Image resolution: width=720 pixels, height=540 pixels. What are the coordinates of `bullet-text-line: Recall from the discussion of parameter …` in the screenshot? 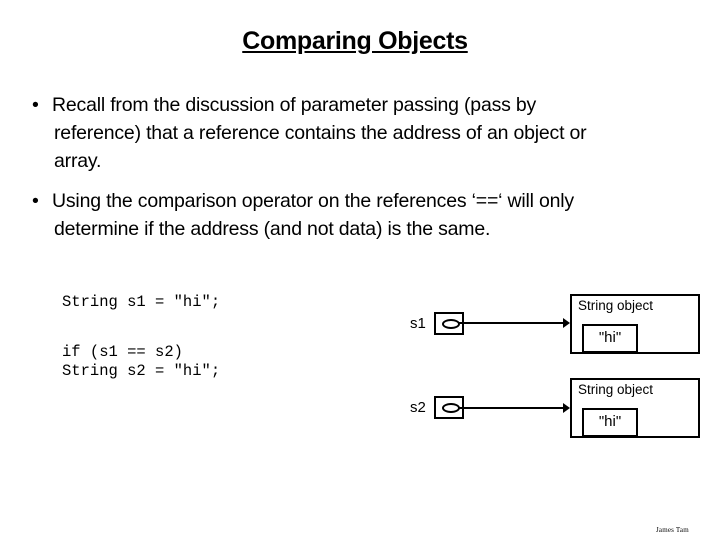 It's located at (294, 105).